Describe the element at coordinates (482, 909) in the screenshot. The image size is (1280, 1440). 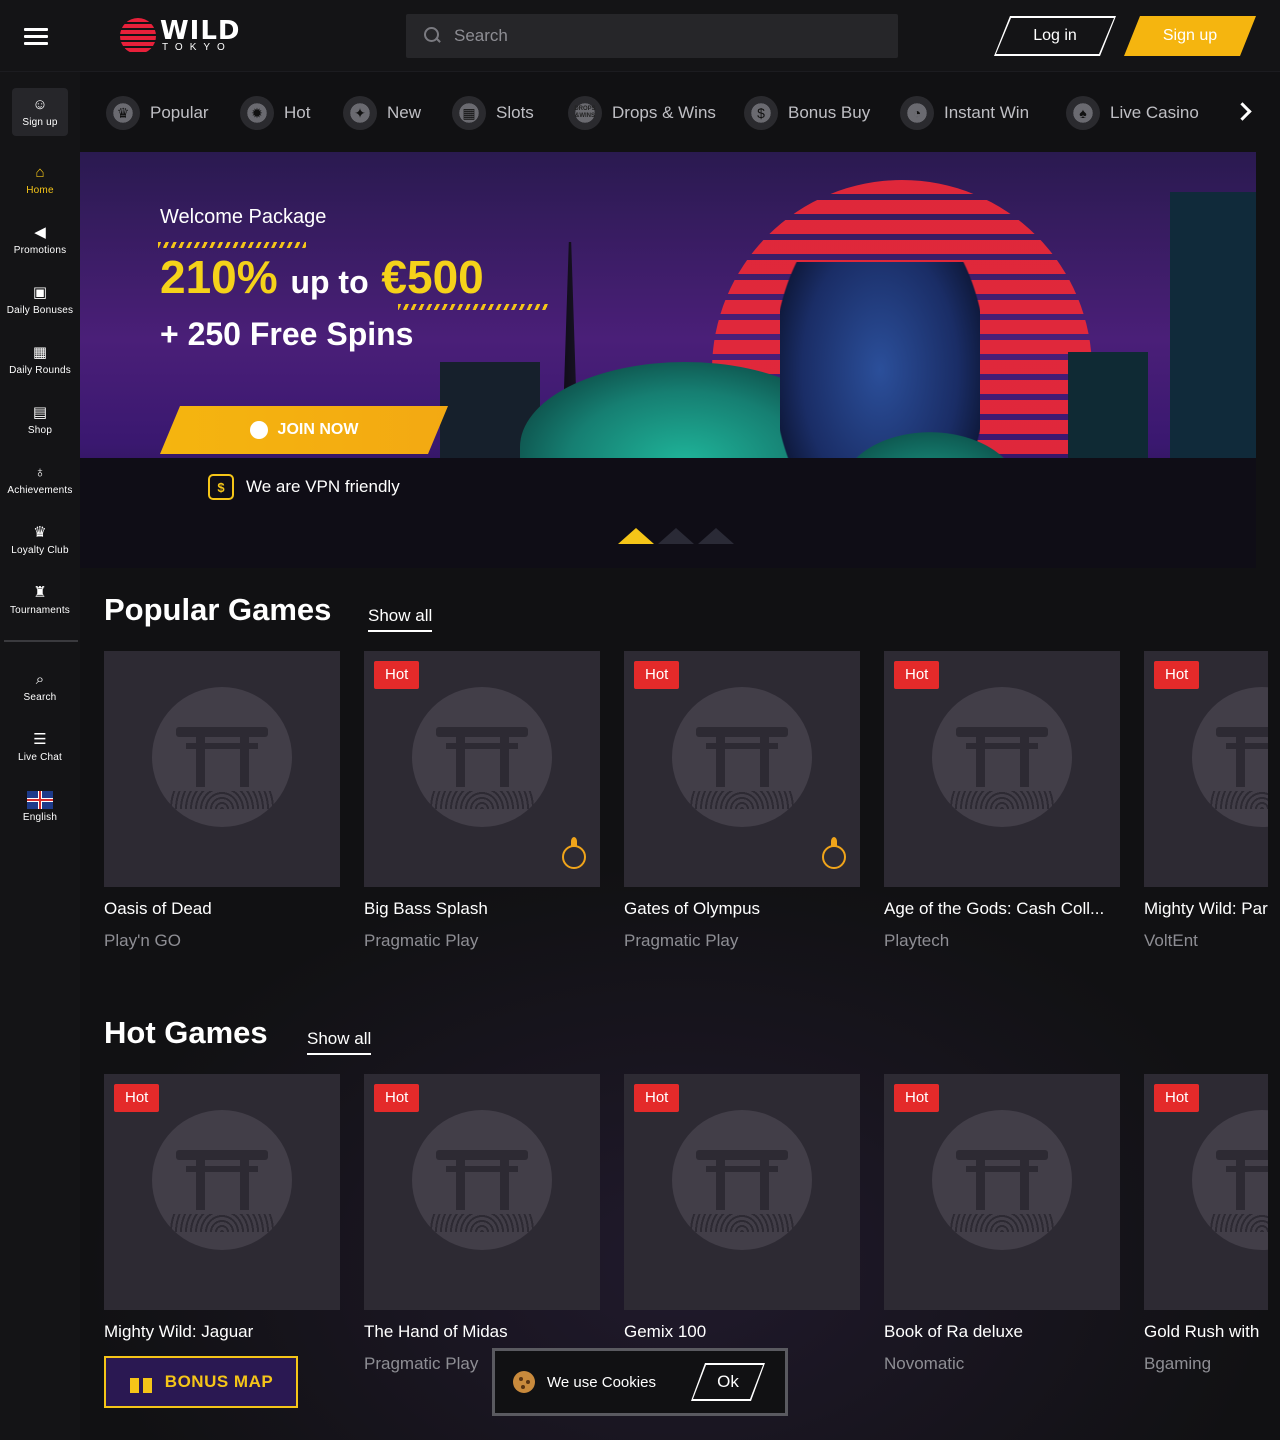
I see `game-name: Big Bass Splash` at that location.